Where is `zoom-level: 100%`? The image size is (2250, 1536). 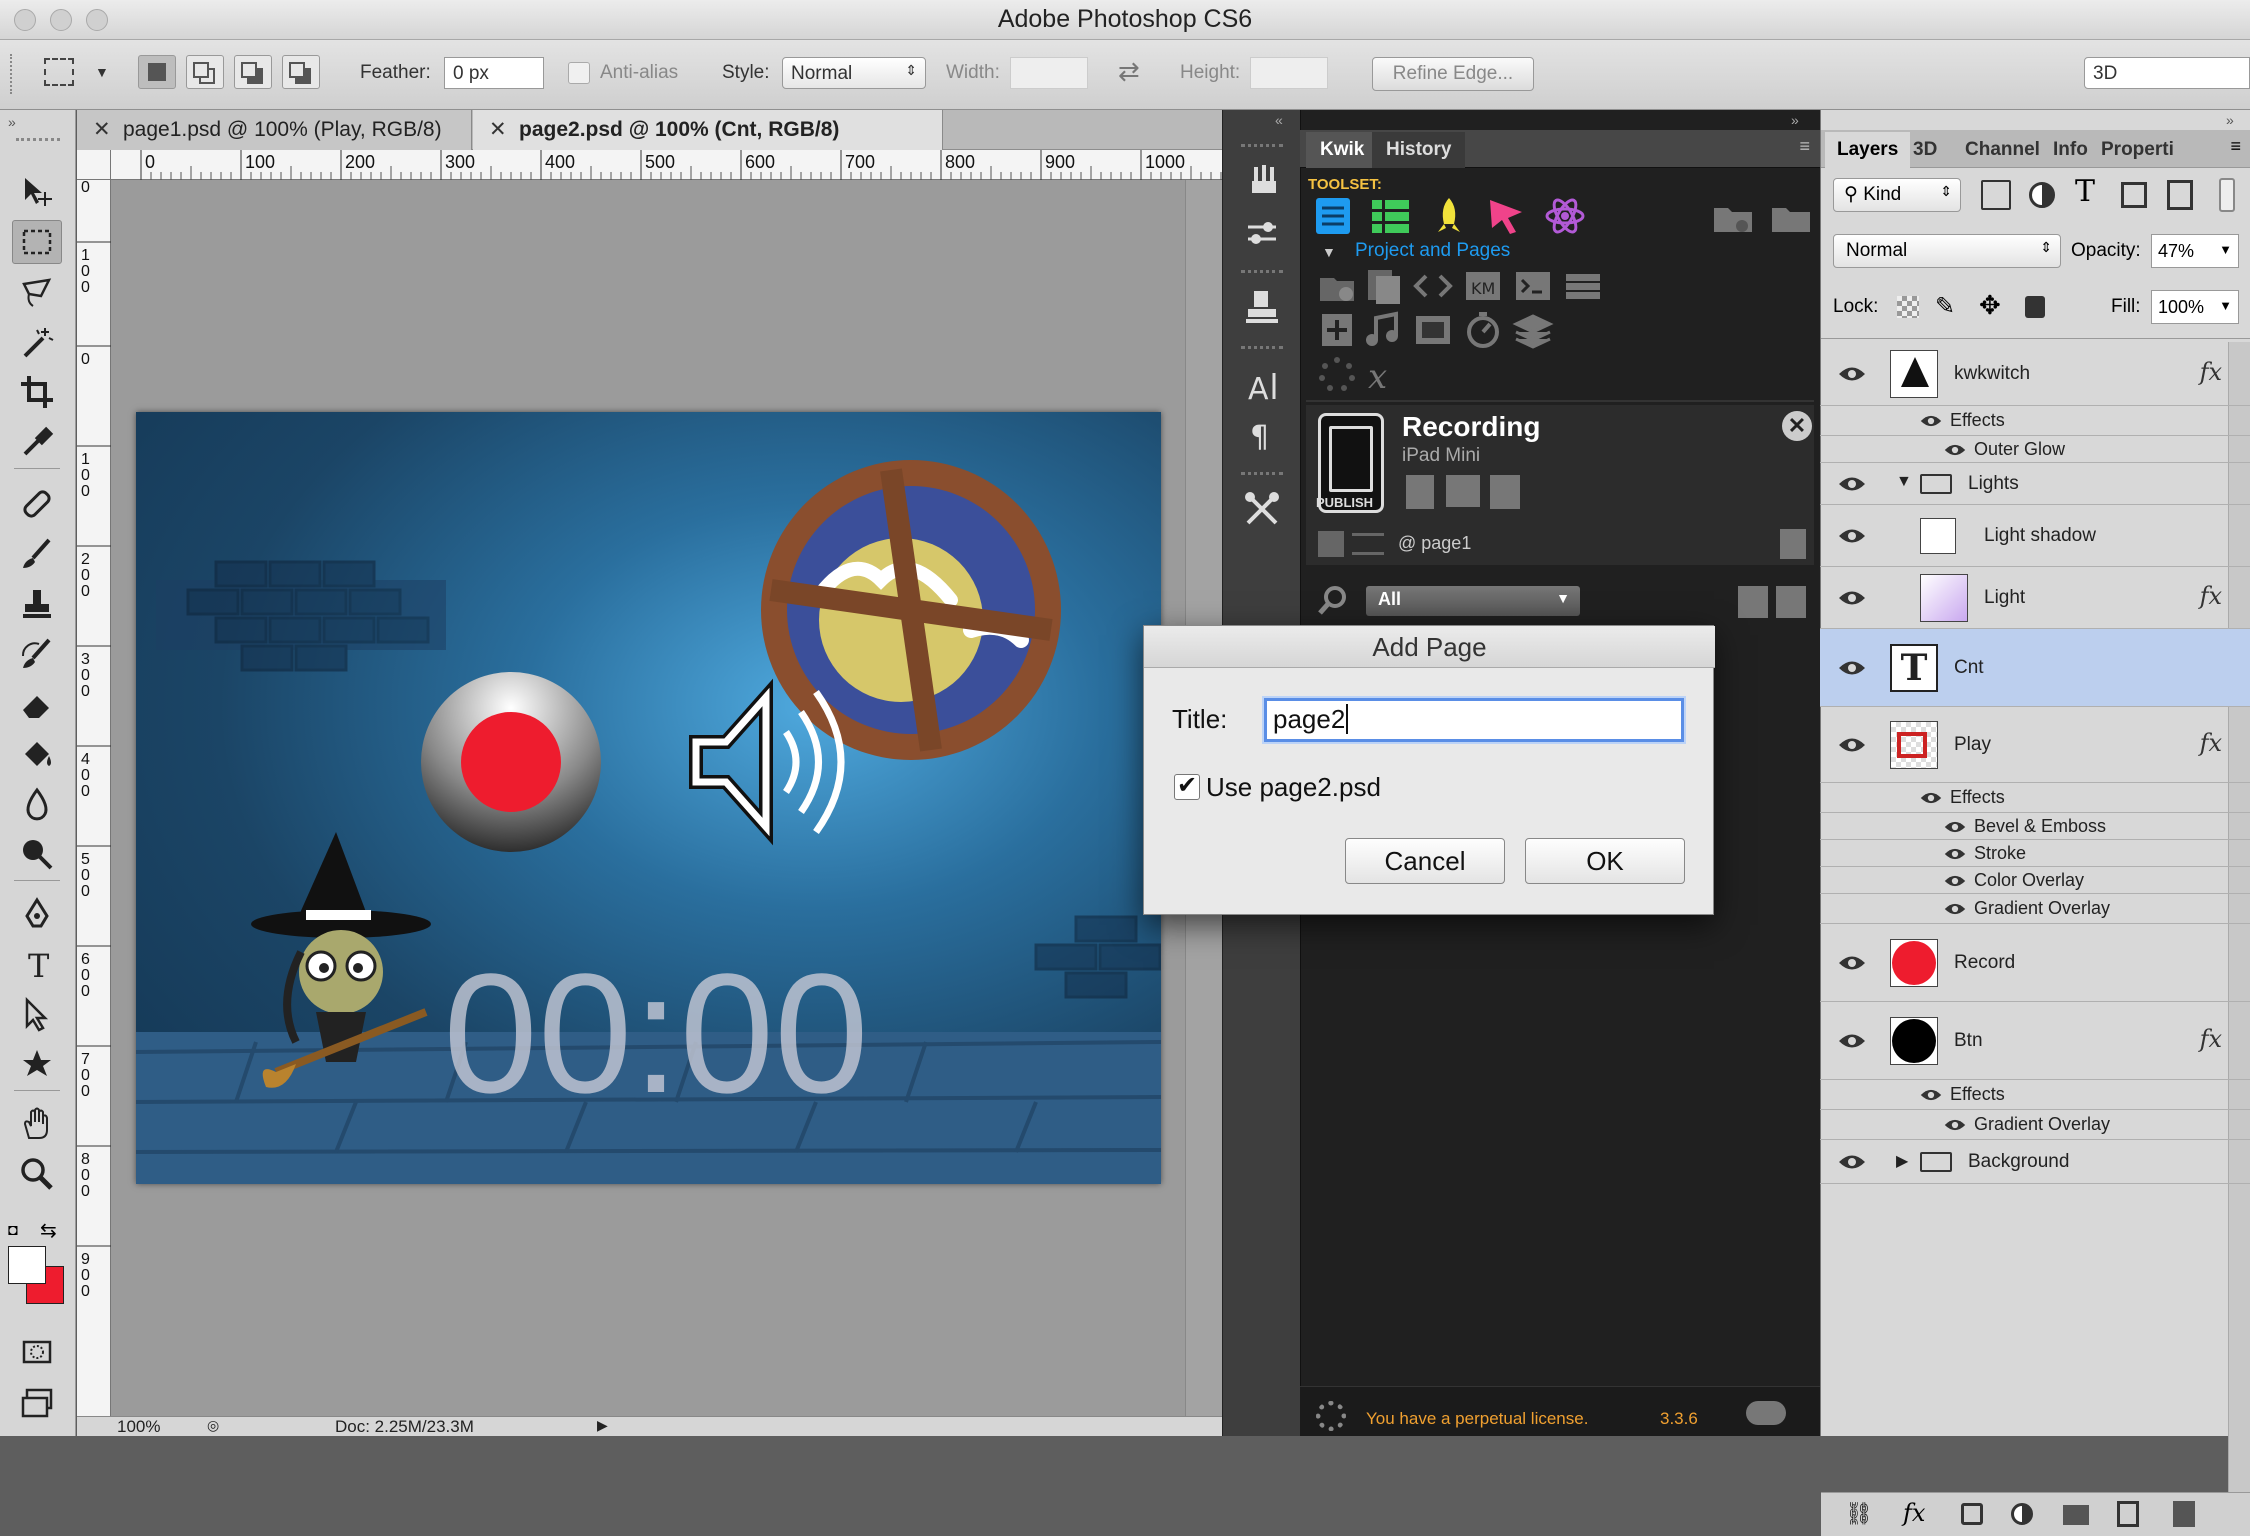
zoom-level: 100% is located at coordinates (138, 1427).